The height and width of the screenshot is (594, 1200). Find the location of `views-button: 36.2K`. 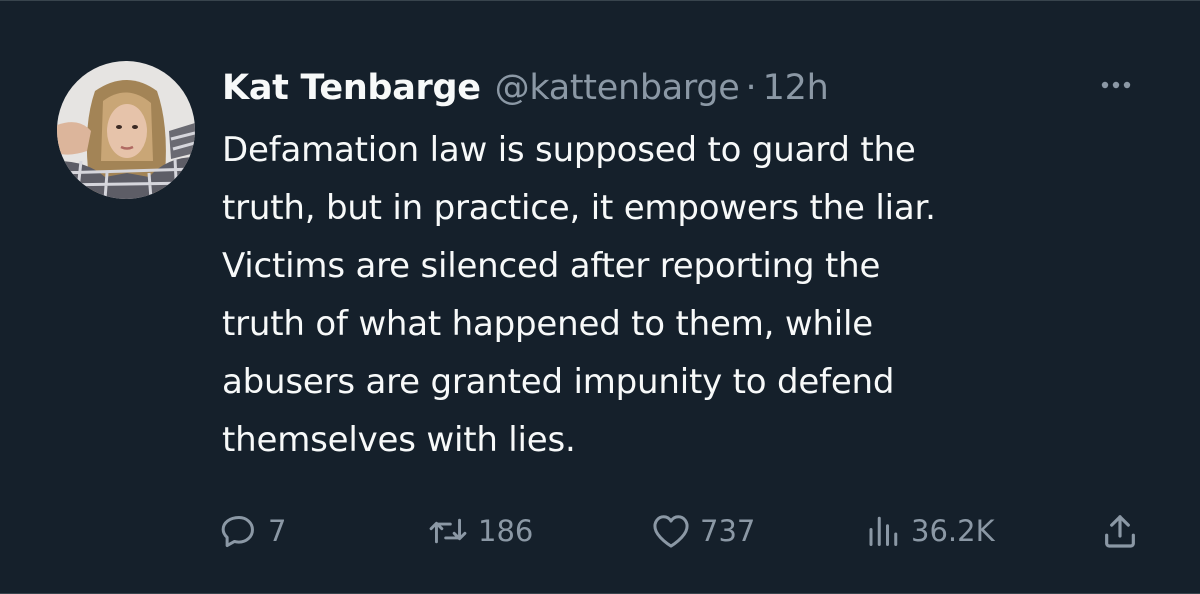

views-button: 36.2K is located at coordinates (930, 531).